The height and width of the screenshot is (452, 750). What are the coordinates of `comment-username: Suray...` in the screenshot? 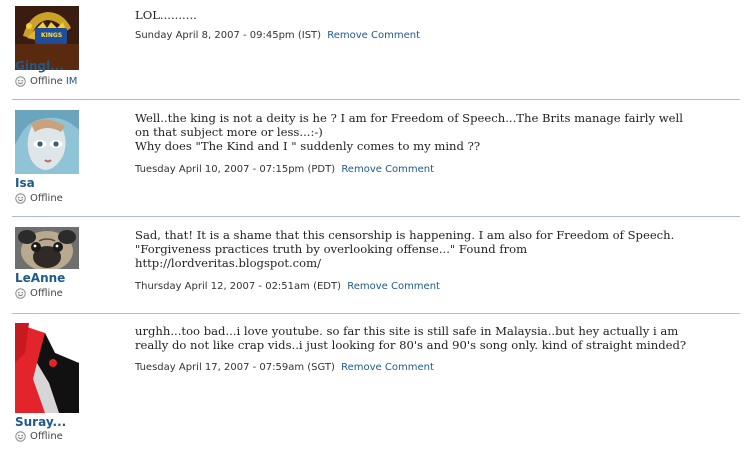 It's located at (40, 422).